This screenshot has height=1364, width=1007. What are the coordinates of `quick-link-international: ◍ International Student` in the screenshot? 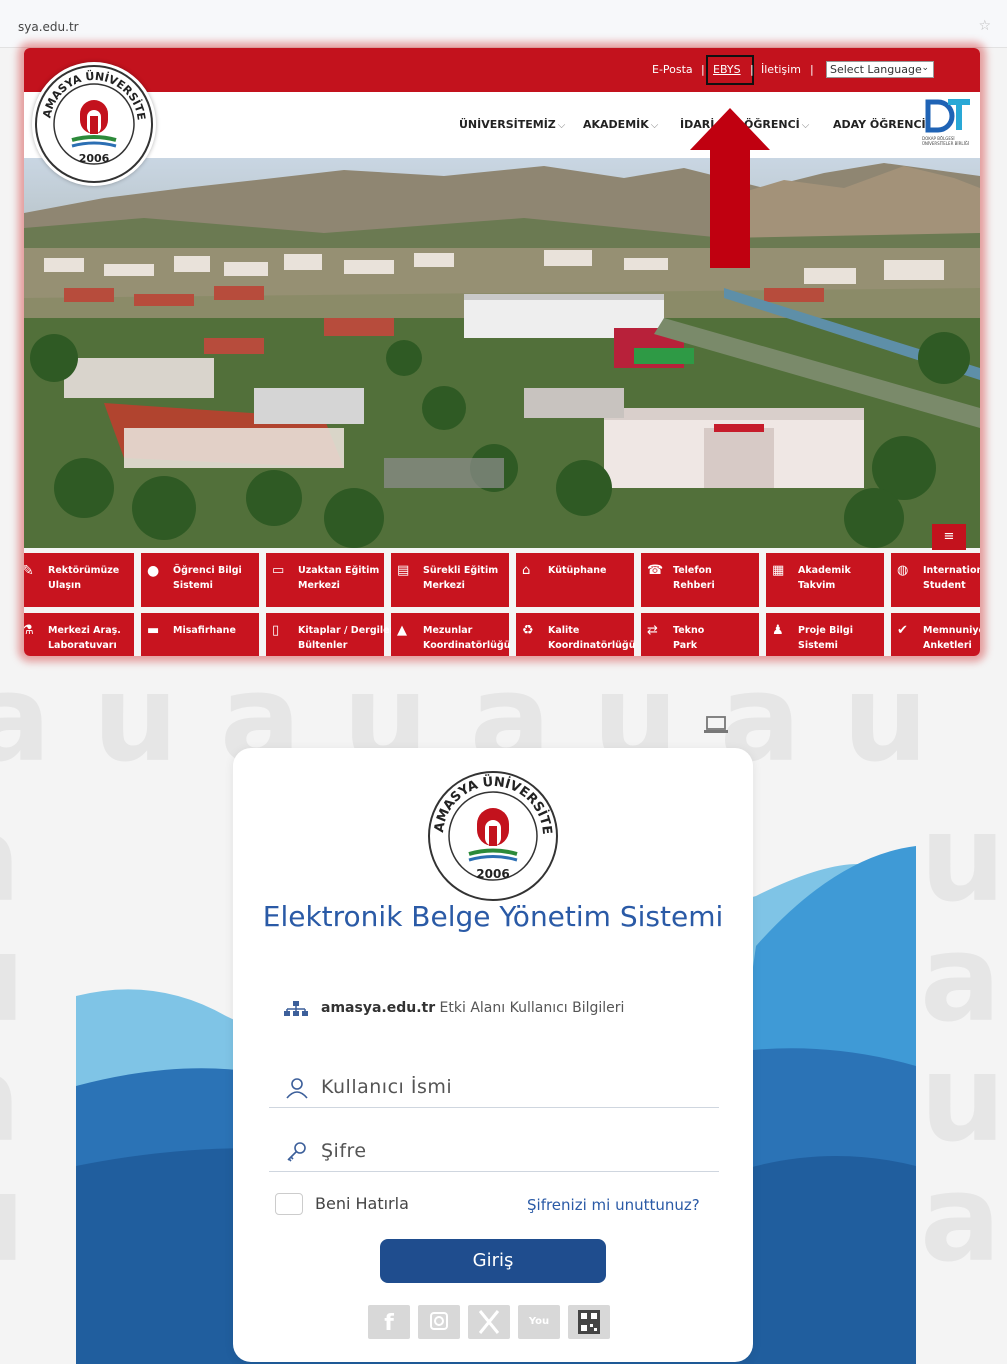 It's located at (935, 580).